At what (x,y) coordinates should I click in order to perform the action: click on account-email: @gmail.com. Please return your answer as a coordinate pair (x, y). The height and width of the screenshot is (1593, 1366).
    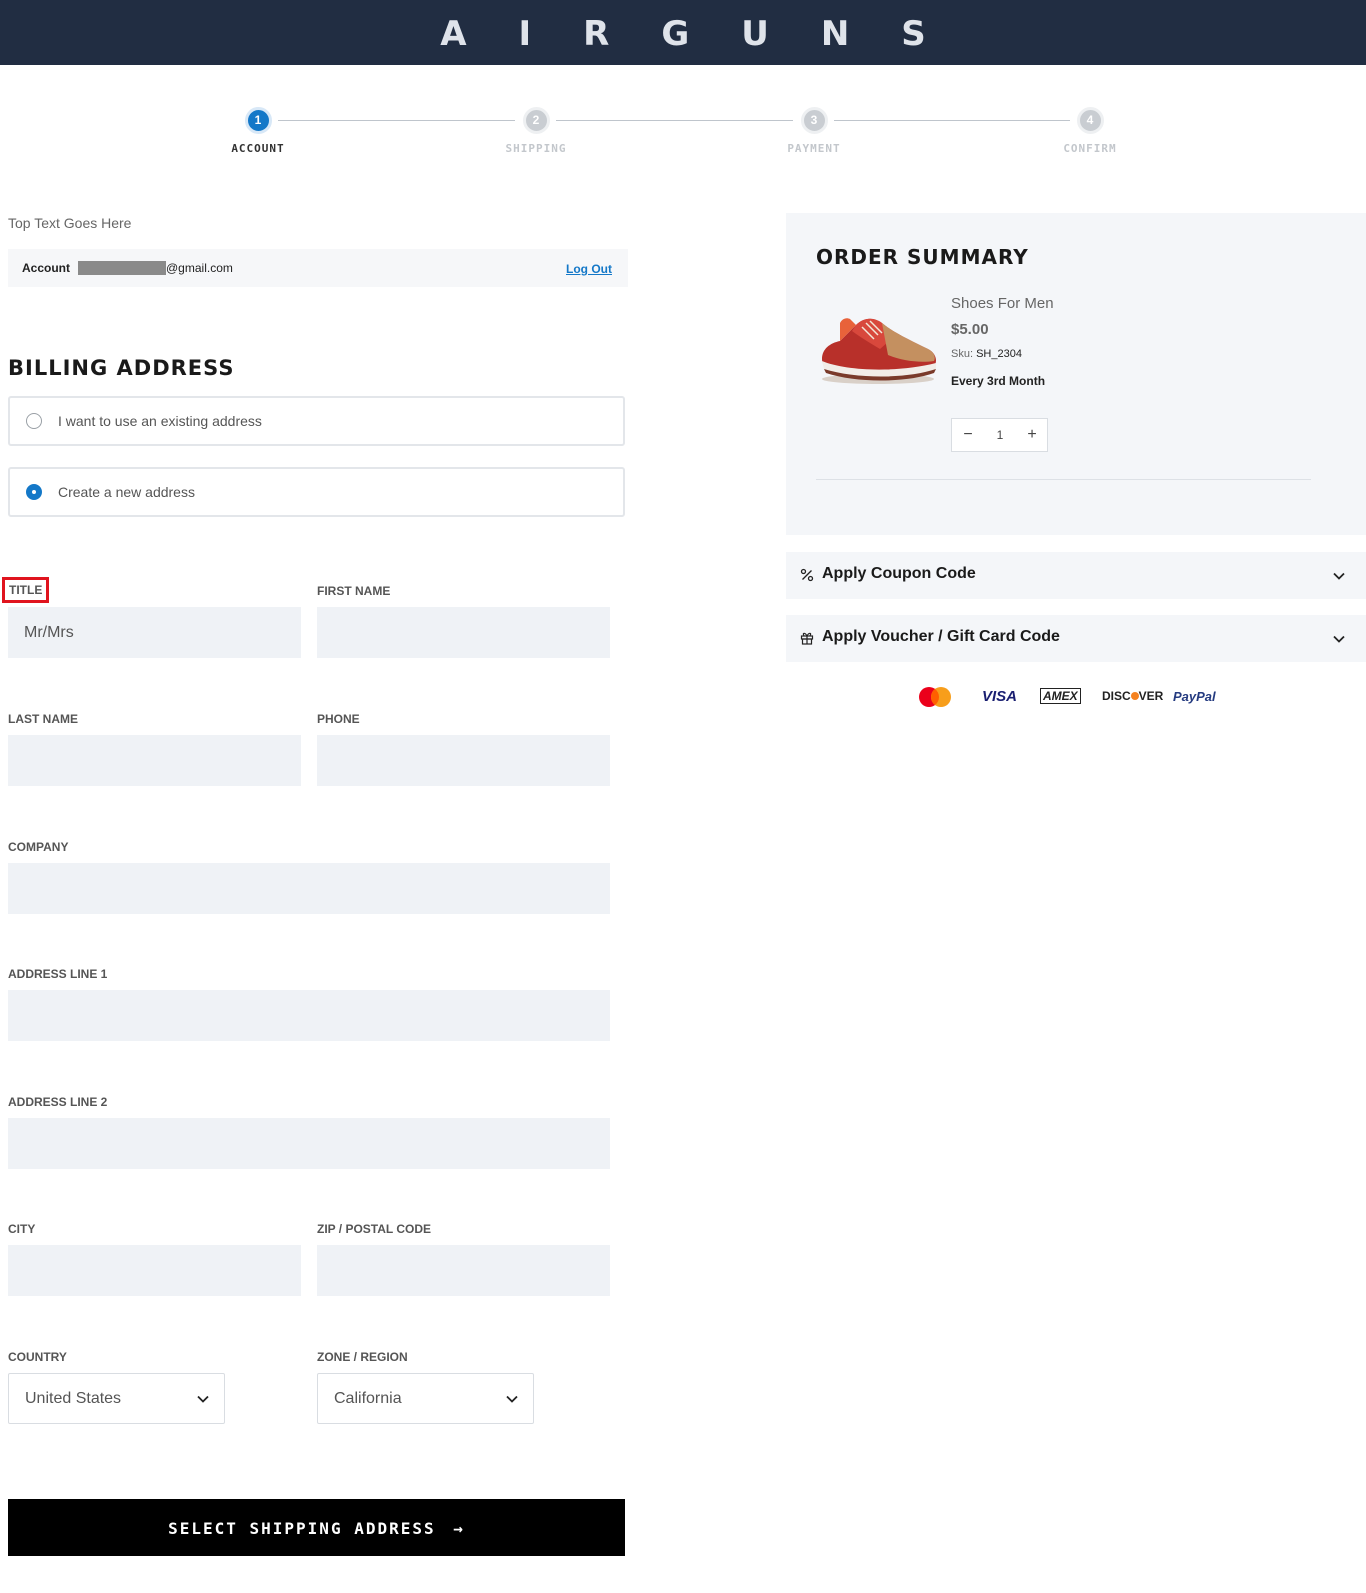
    Looking at the image, I should click on (199, 268).